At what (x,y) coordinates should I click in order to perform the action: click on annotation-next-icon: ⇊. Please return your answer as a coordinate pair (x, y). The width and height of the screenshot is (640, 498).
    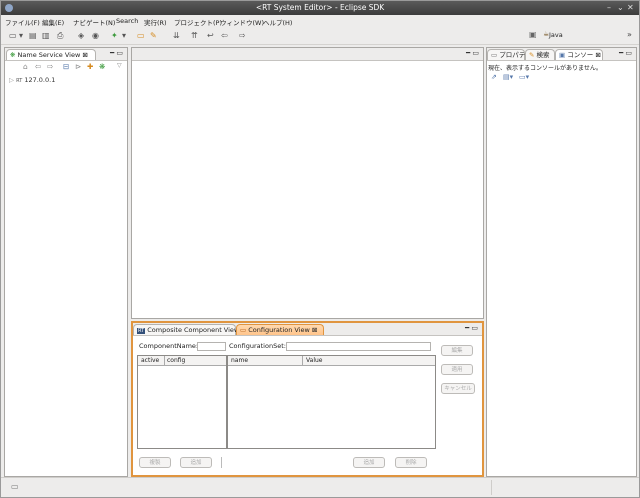
    Looking at the image, I should click on (176, 35).